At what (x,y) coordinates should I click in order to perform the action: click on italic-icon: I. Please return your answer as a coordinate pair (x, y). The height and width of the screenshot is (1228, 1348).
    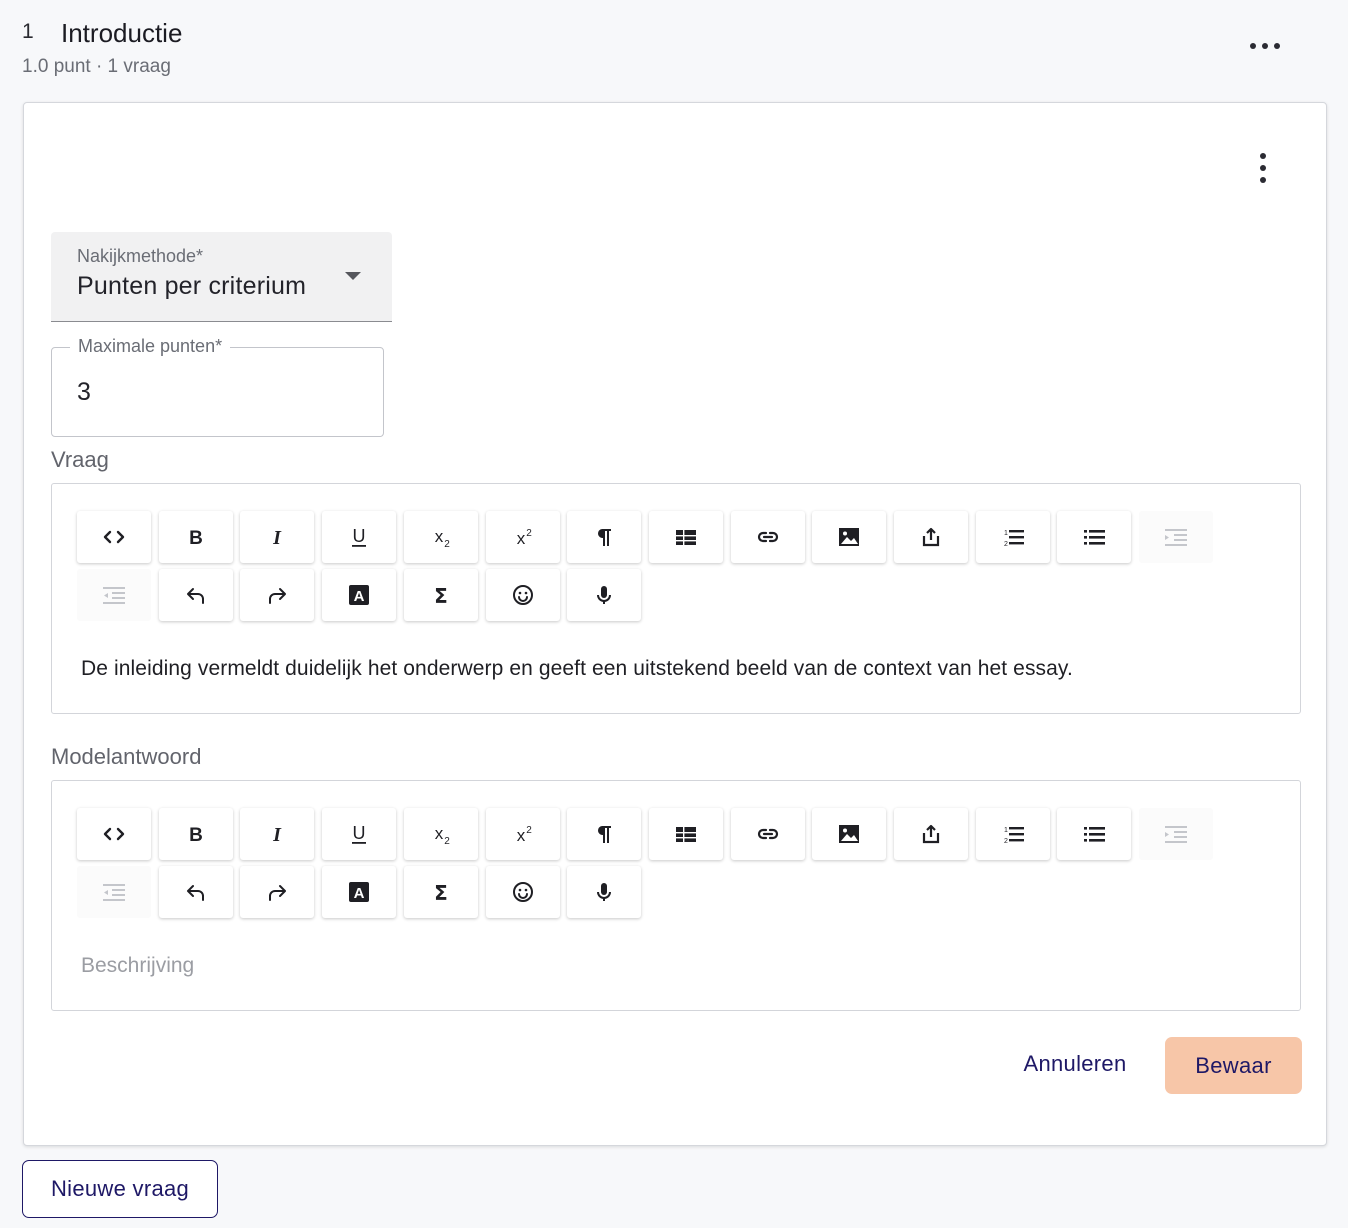
    Looking at the image, I should click on (277, 834).